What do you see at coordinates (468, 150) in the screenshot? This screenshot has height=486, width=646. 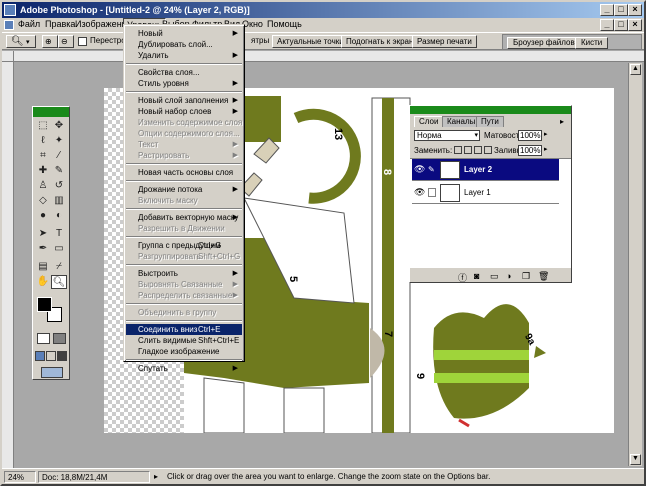 I see `lock-image-icon` at bounding box center [468, 150].